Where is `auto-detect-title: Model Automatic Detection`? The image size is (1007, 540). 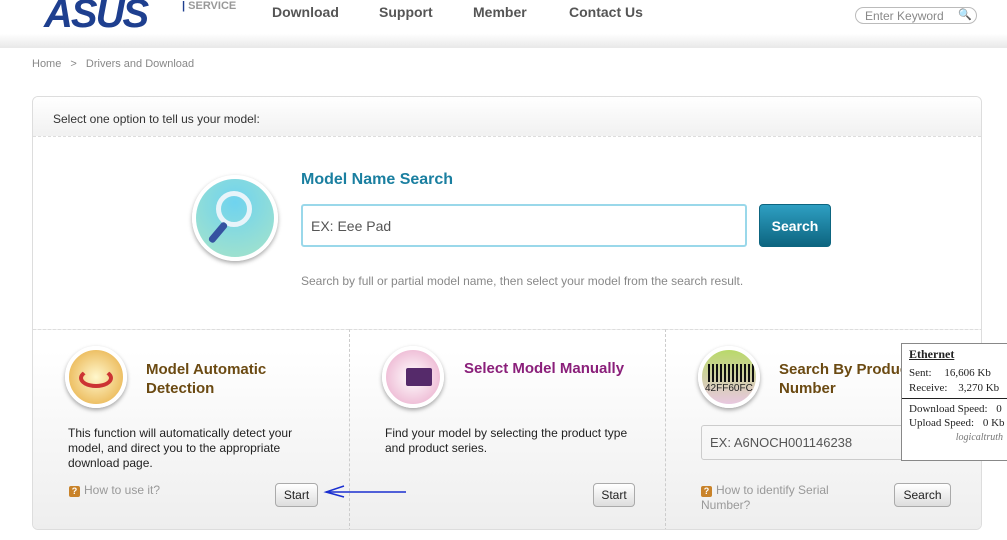
auto-detect-title: Model Automatic Detection is located at coordinates (206, 379).